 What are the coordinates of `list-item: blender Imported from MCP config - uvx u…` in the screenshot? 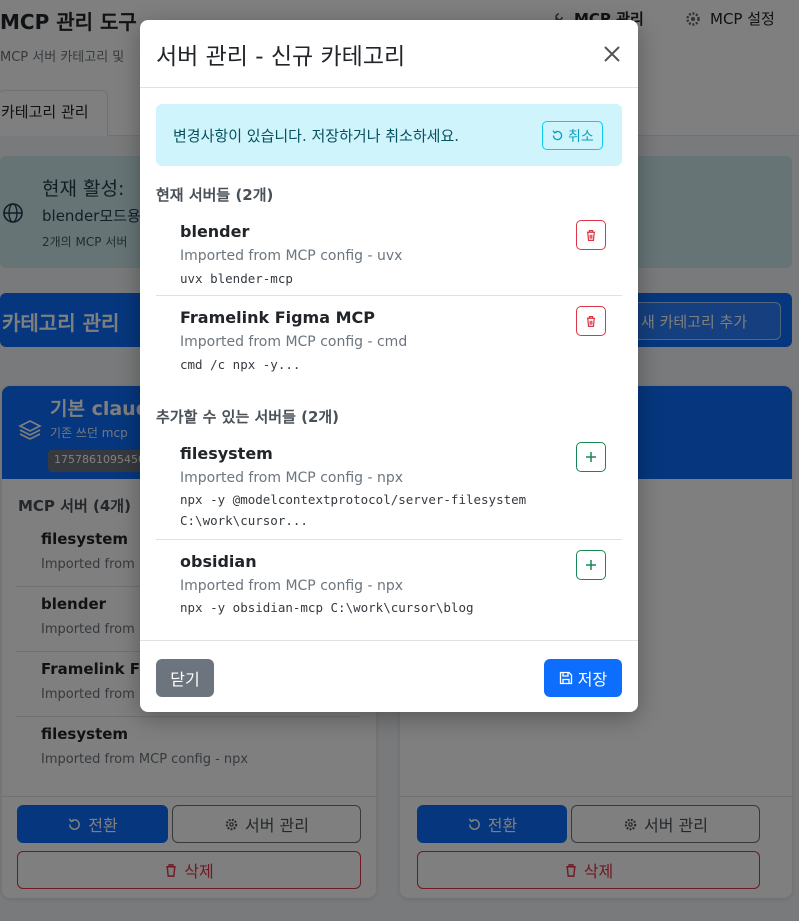 It's located at (389, 252).